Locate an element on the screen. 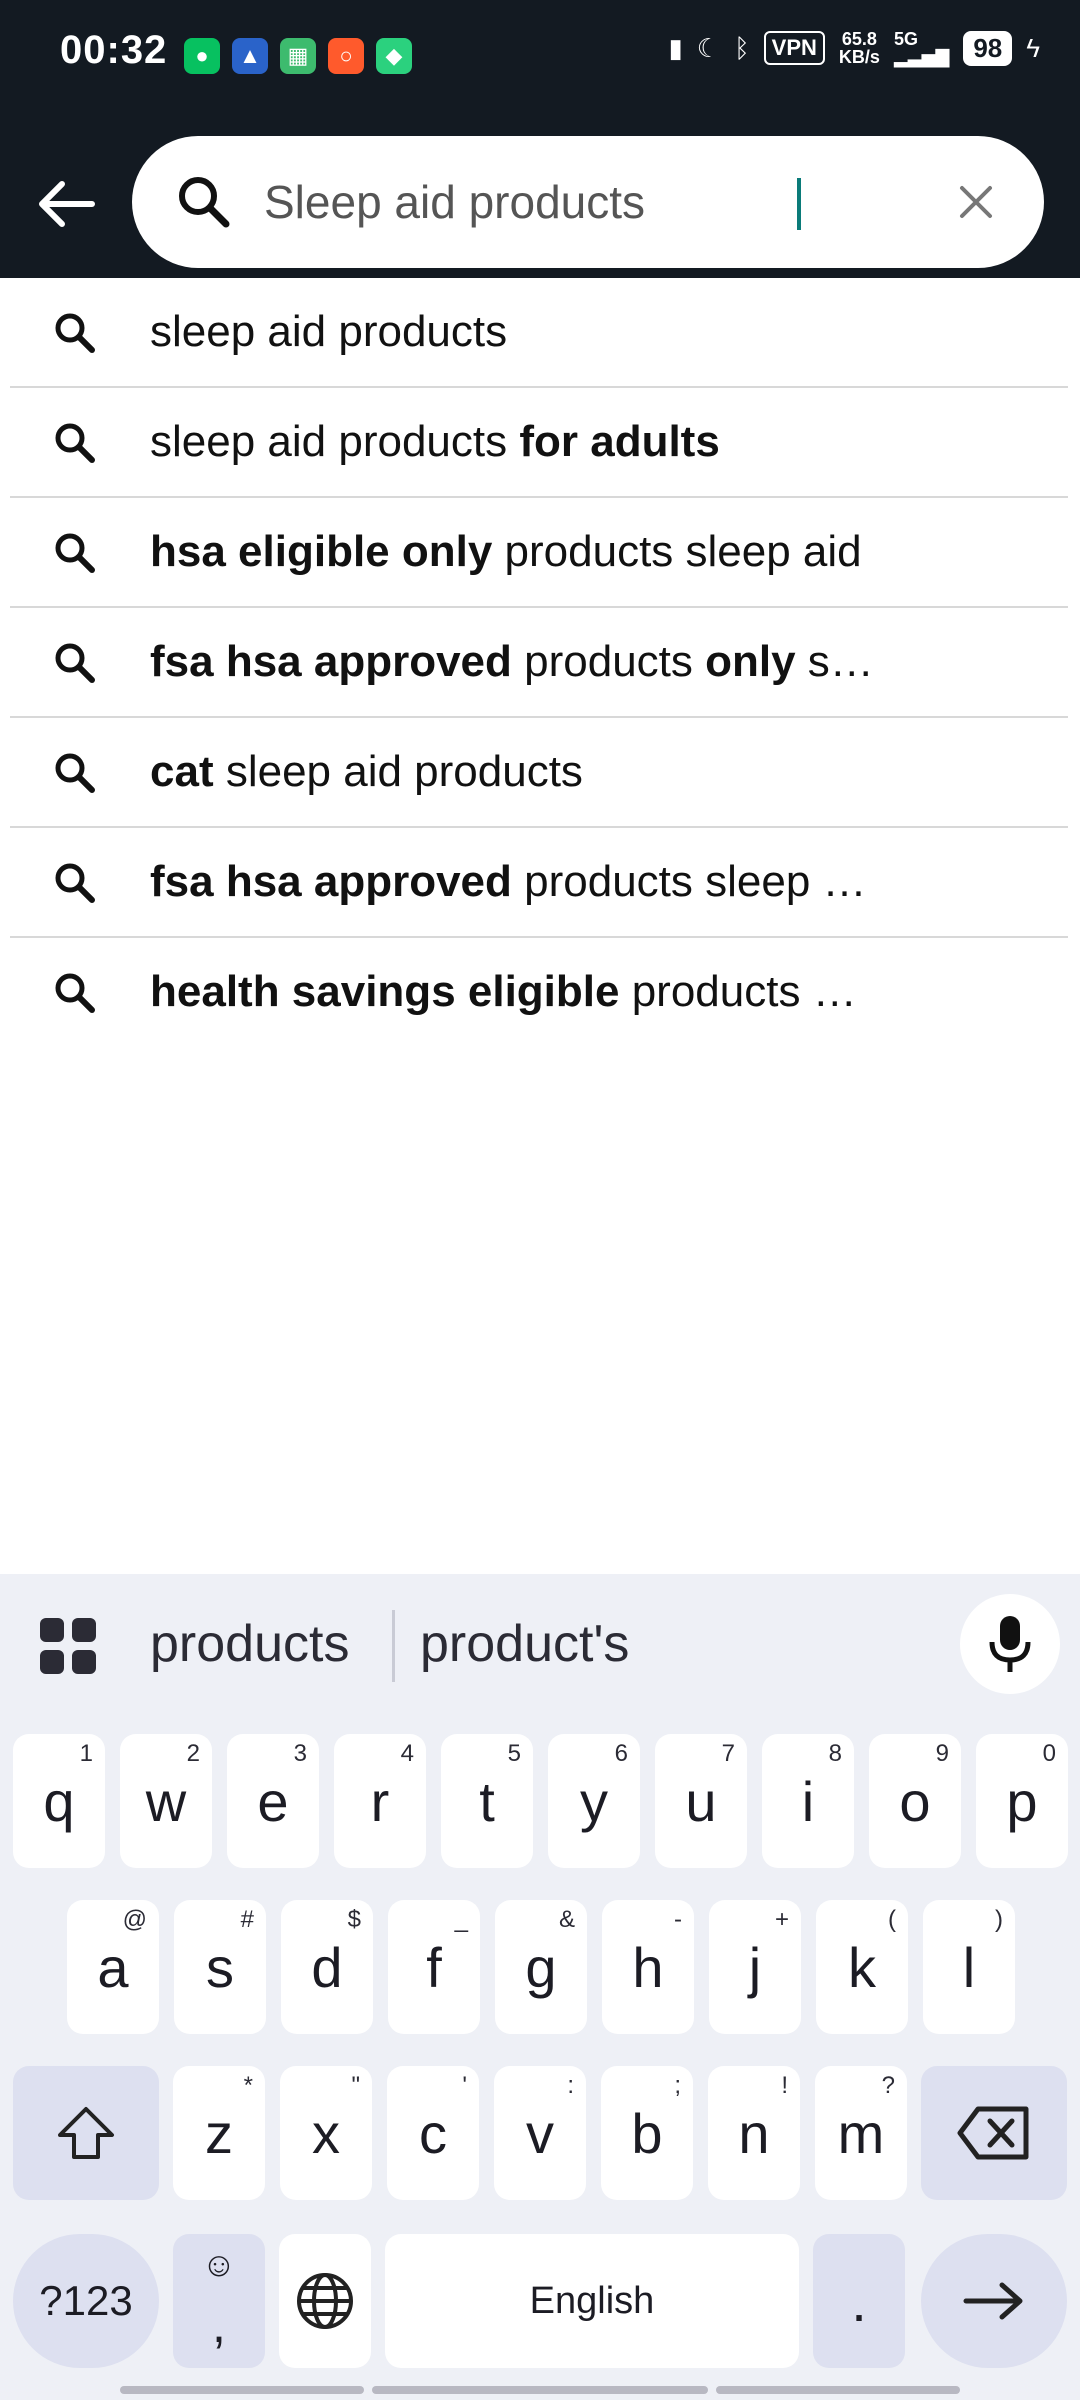 The width and height of the screenshot is (1080, 2400). key-hint: 4 is located at coordinates (407, 1753).